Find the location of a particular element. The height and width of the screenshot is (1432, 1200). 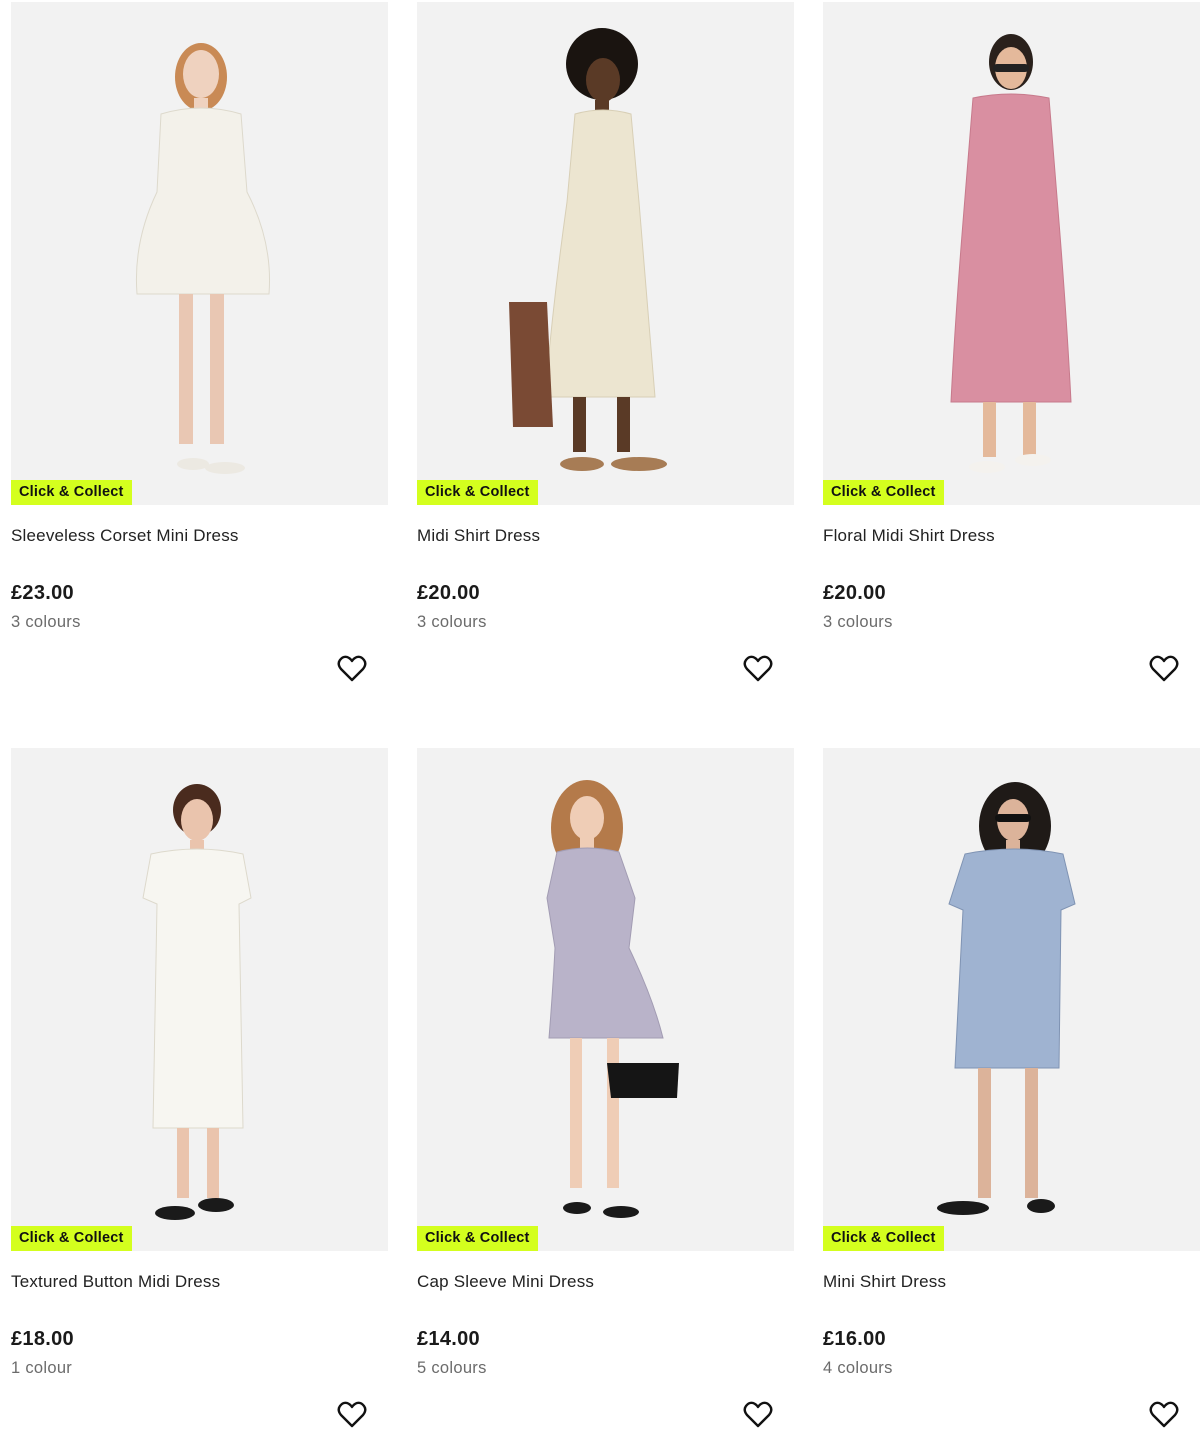

colour-count: 4 colours is located at coordinates (858, 1368).